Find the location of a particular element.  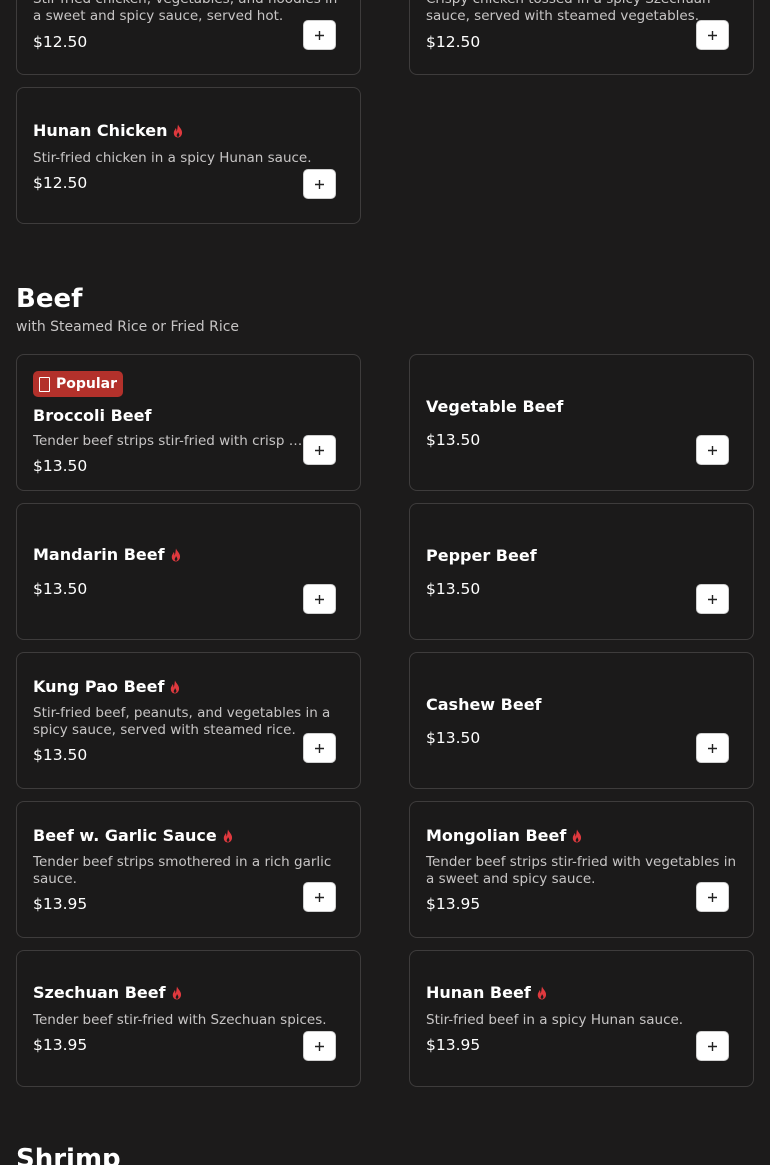

item-name-text: Pepper Beef is located at coordinates (481, 555).